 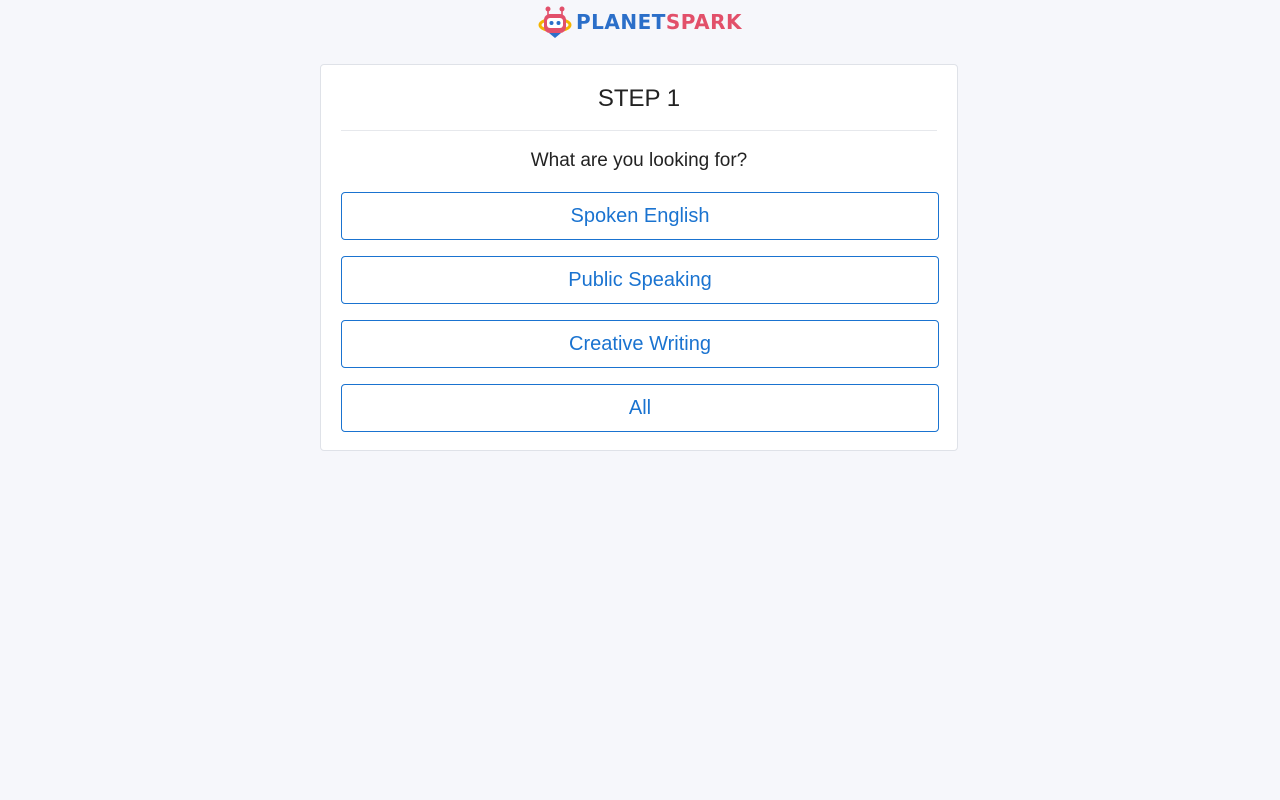 What do you see at coordinates (640, 344) in the screenshot?
I see `option-creative-writing-button: Creative Writing` at bounding box center [640, 344].